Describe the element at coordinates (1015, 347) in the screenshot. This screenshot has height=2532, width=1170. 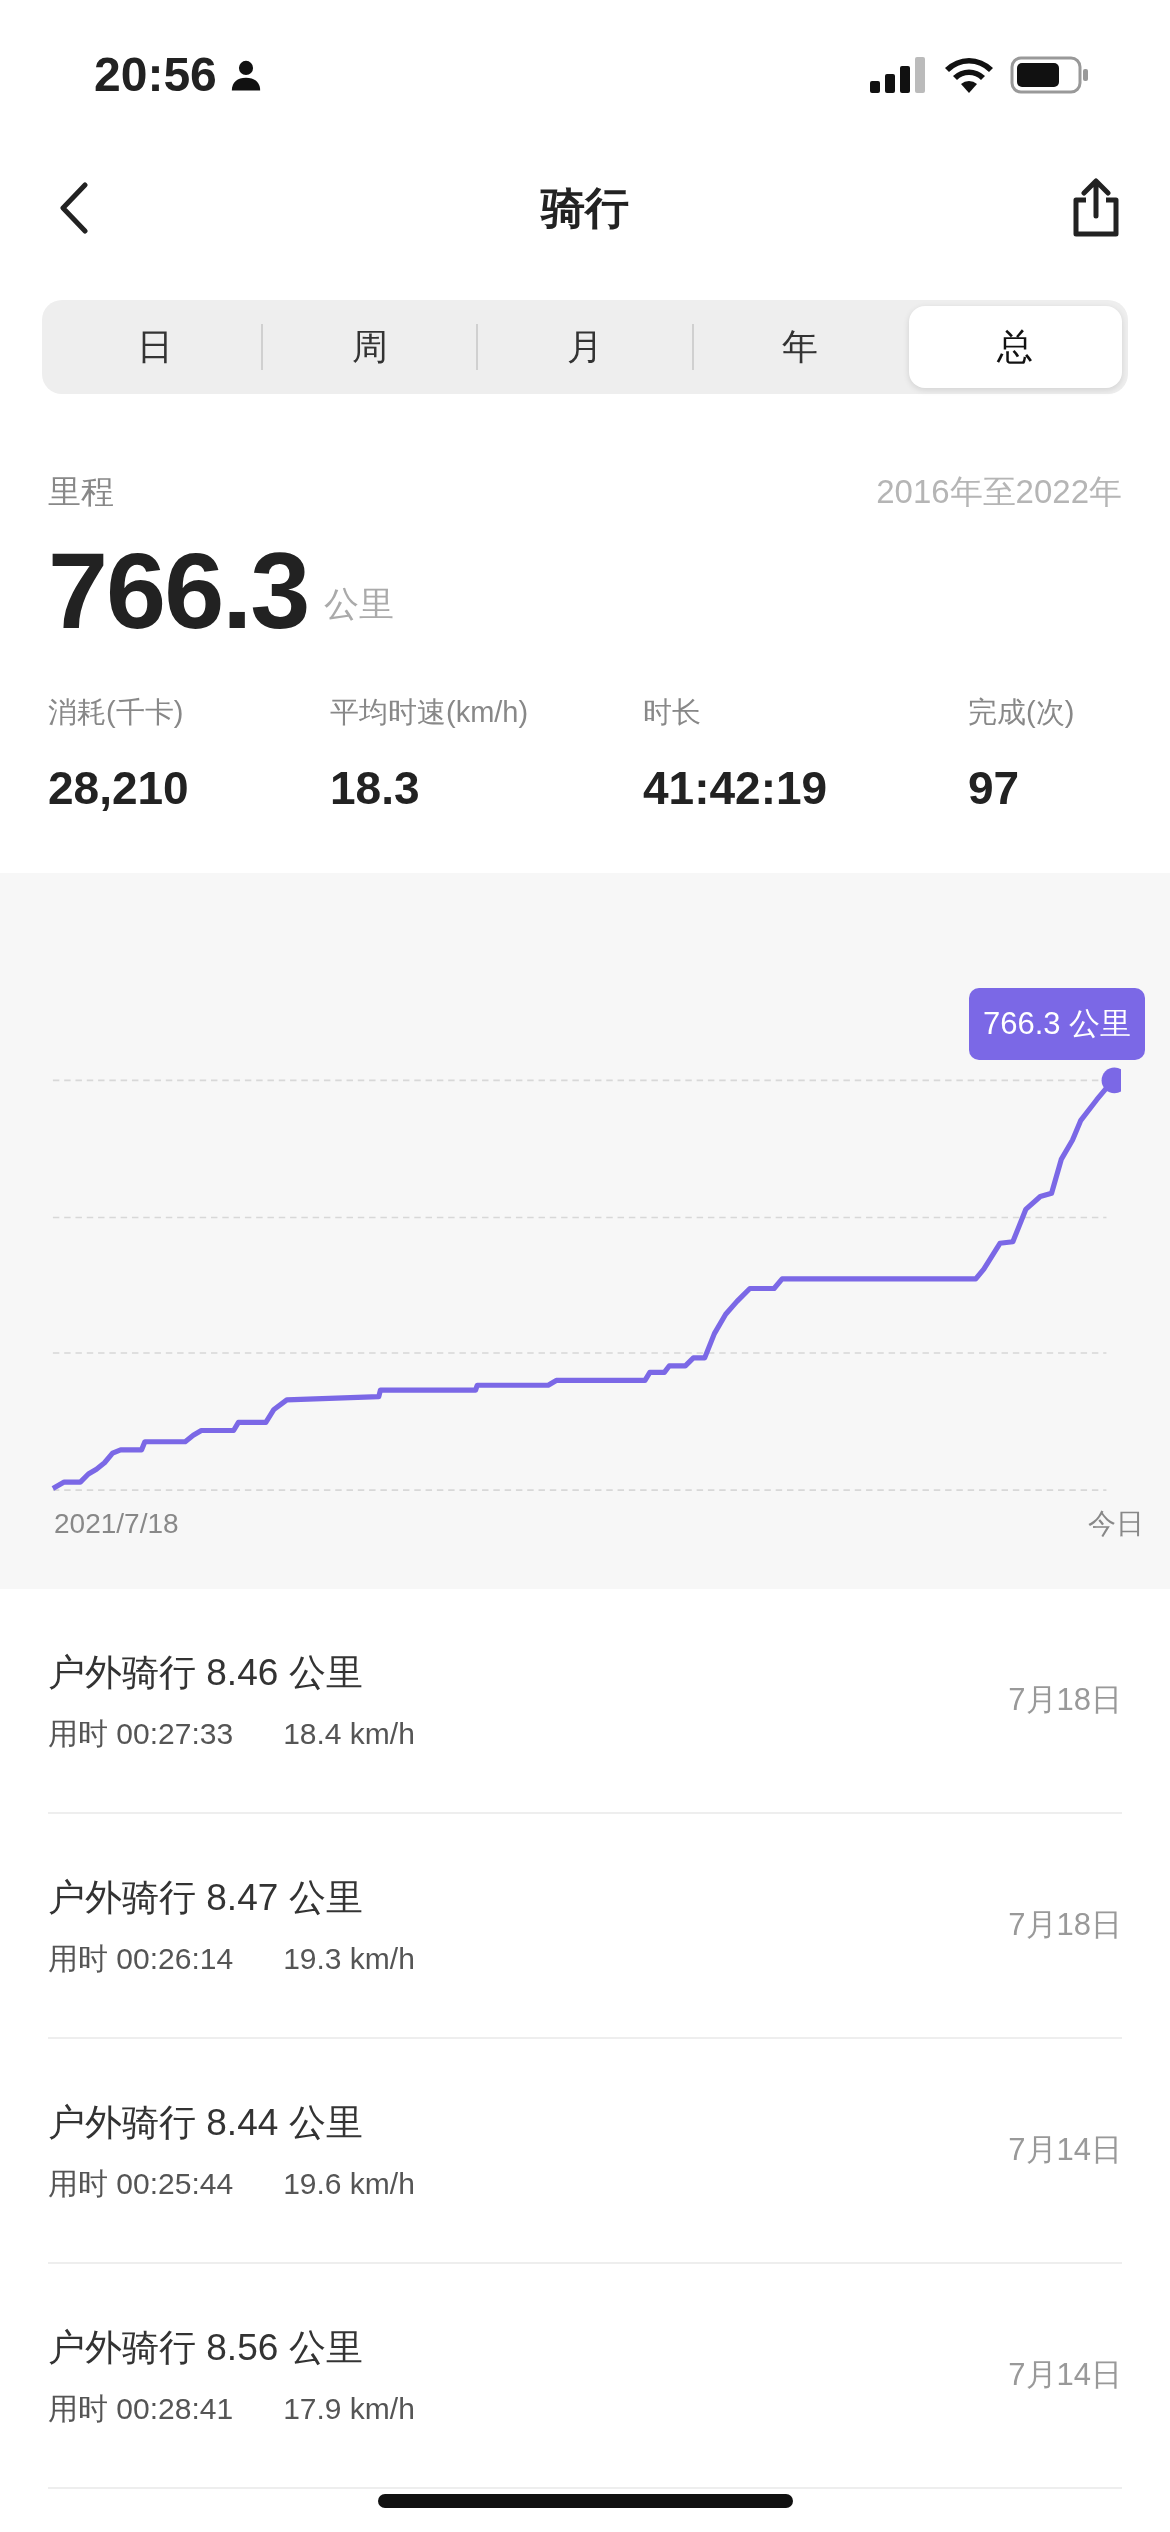
I see `period-tab: 总` at that location.